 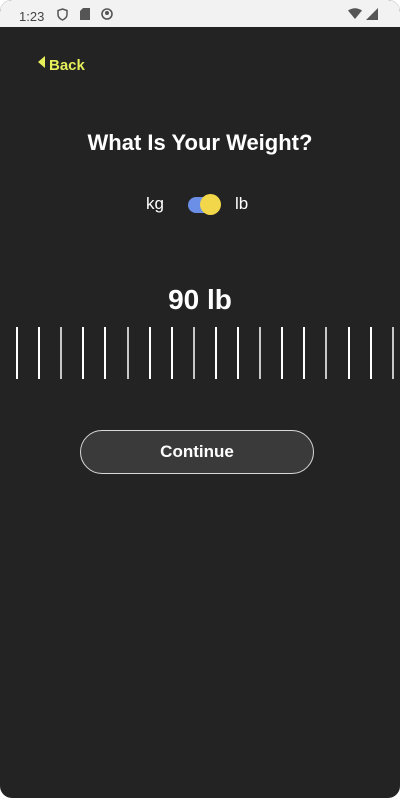 I want to click on status-time: 1:23, so click(x=32, y=16).